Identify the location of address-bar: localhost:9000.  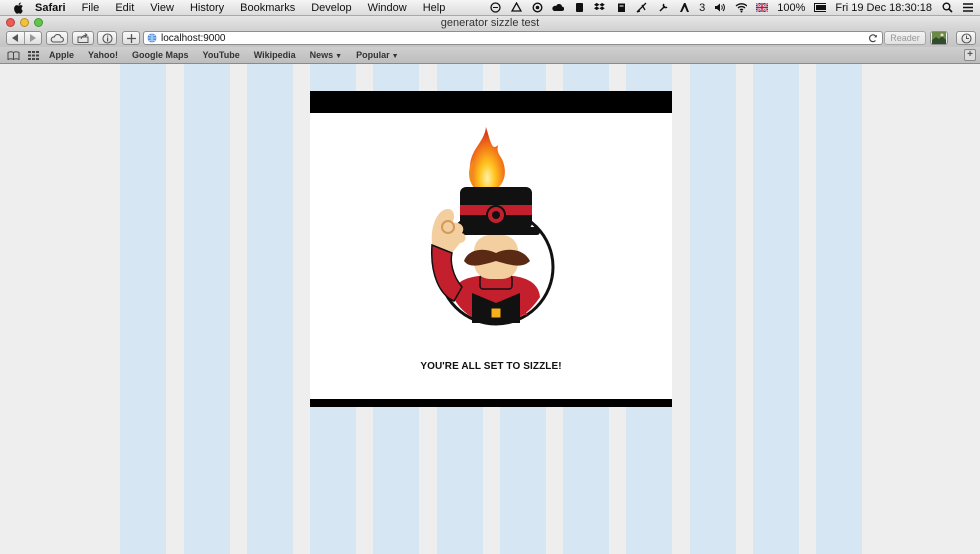
(513, 38).